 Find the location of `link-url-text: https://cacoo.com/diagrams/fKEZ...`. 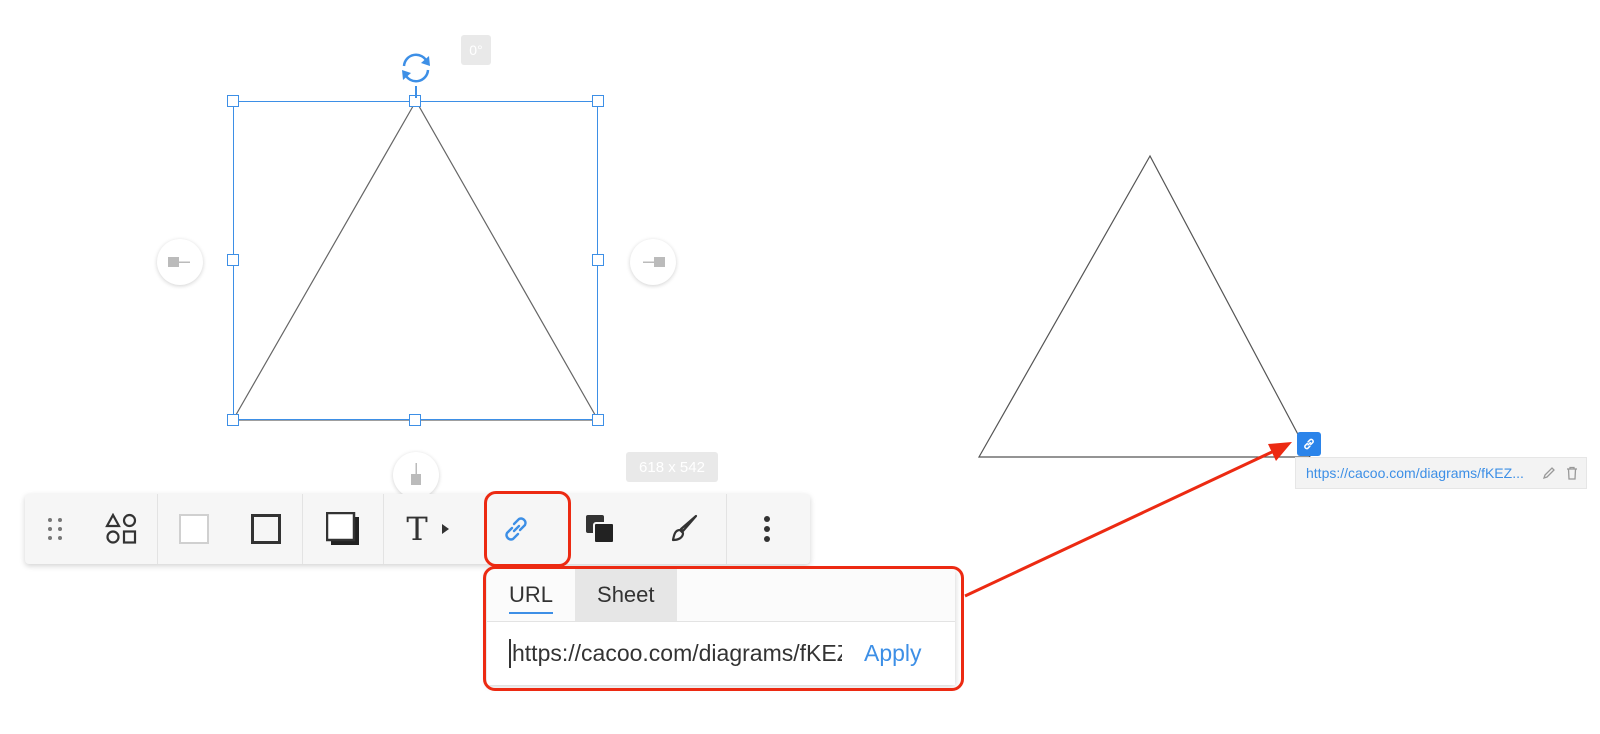

link-url-text: https://cacoo.com/diagrams/fKEZ... is located at coordinates (1420, 473).